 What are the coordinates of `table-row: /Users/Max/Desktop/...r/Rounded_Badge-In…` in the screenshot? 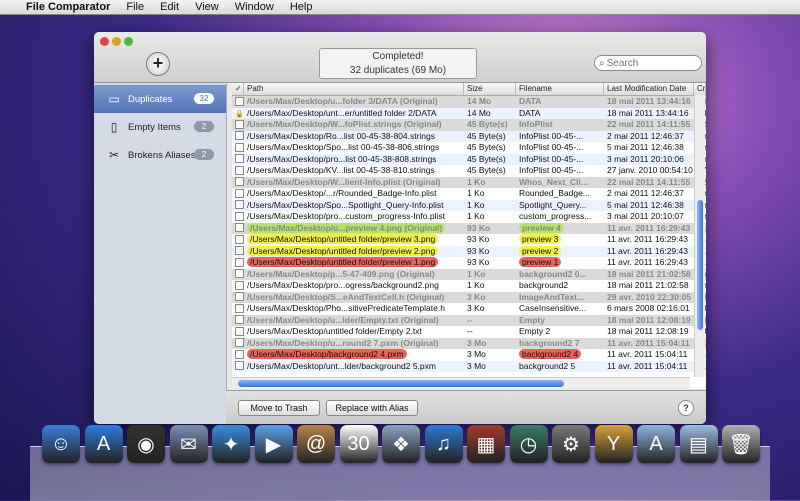 It's located at (469, 194).